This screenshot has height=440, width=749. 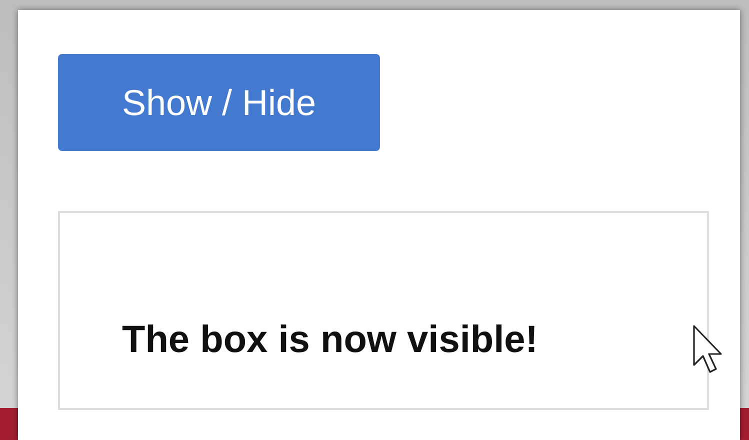 What do you see at coordinates (219, 102) in the screenshot?
I see `show-hide-button: Show / Hide` at bounding box center [219, 102].